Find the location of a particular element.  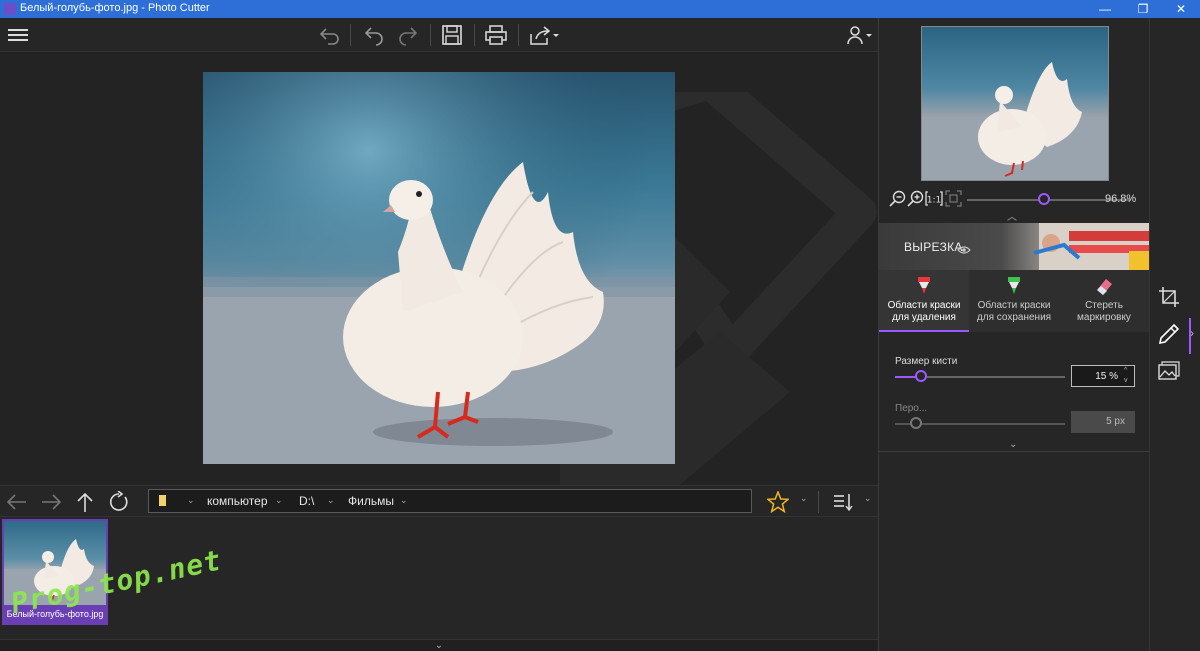

star-icon is located at coordinates (778, 501).